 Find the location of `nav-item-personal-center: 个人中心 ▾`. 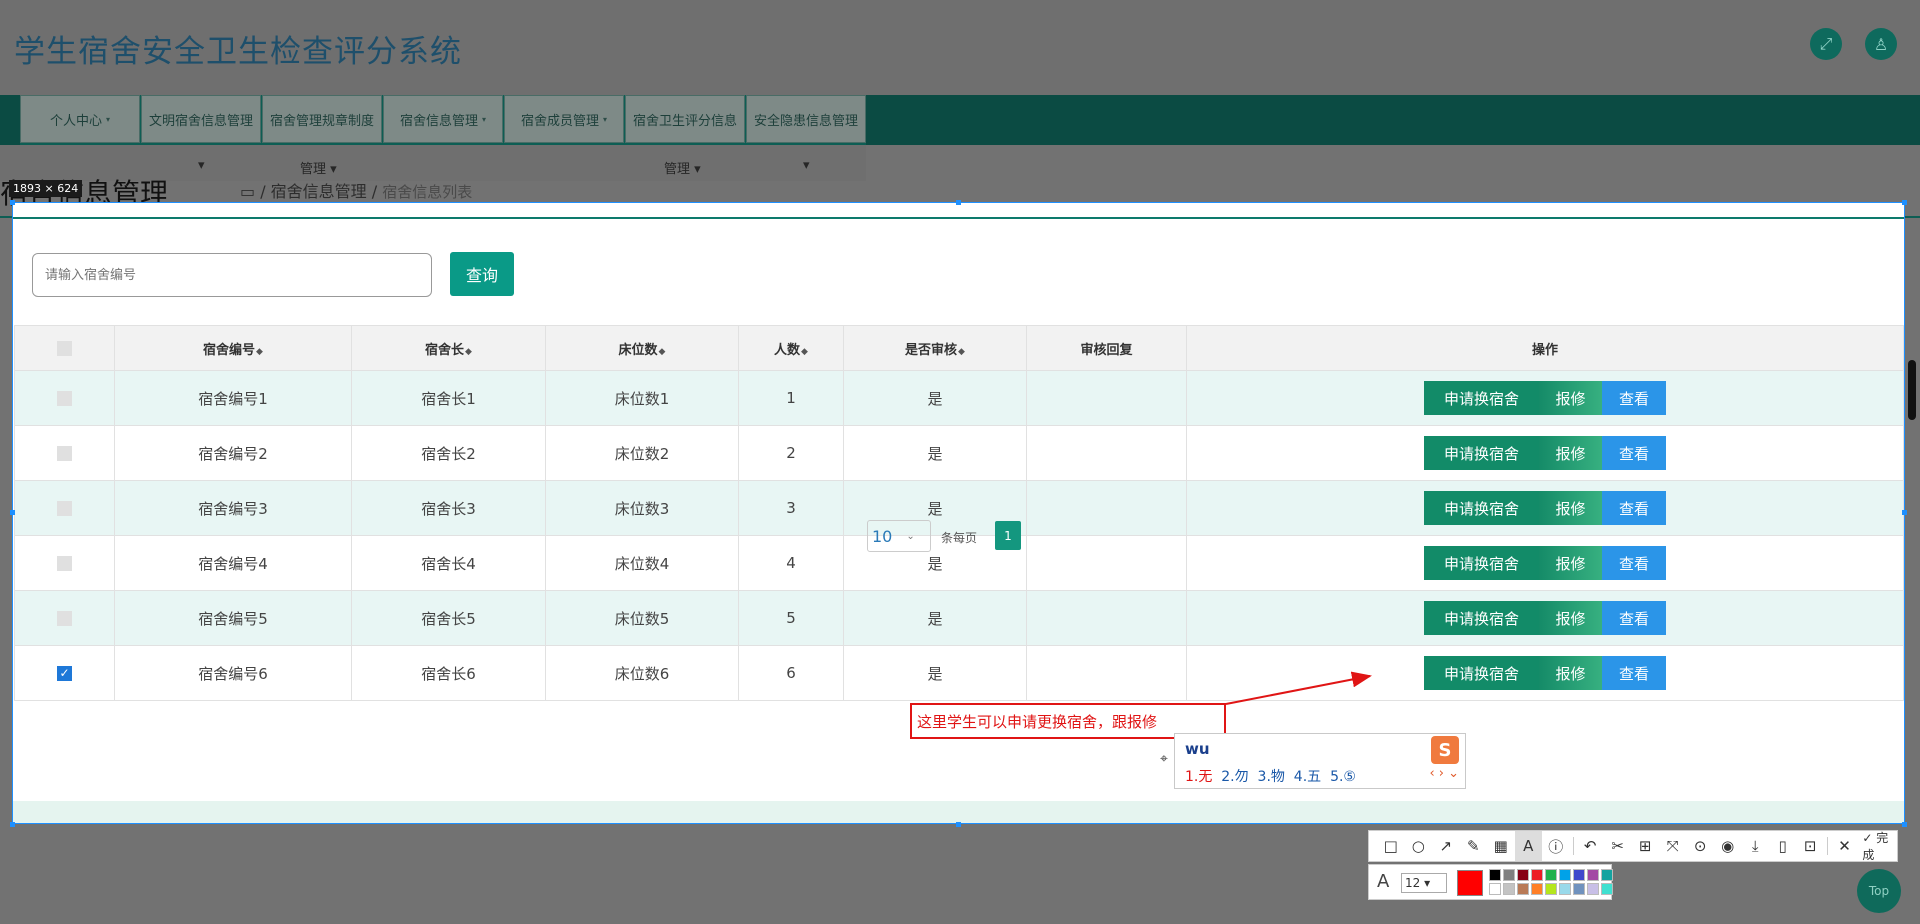

nav-item-personal-center: 个人中心 ▾ is located at coordinates (80, 119).